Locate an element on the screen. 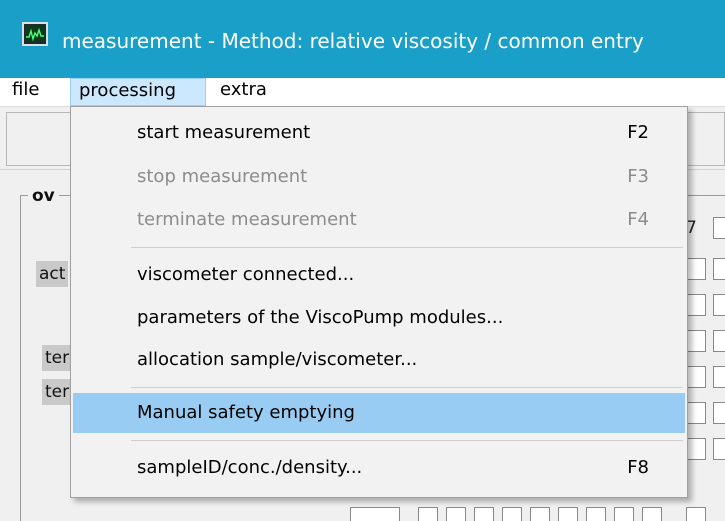 This screenshot has height=521, width=725. temperature-label-1: ter is located at coordinates (57, 358).